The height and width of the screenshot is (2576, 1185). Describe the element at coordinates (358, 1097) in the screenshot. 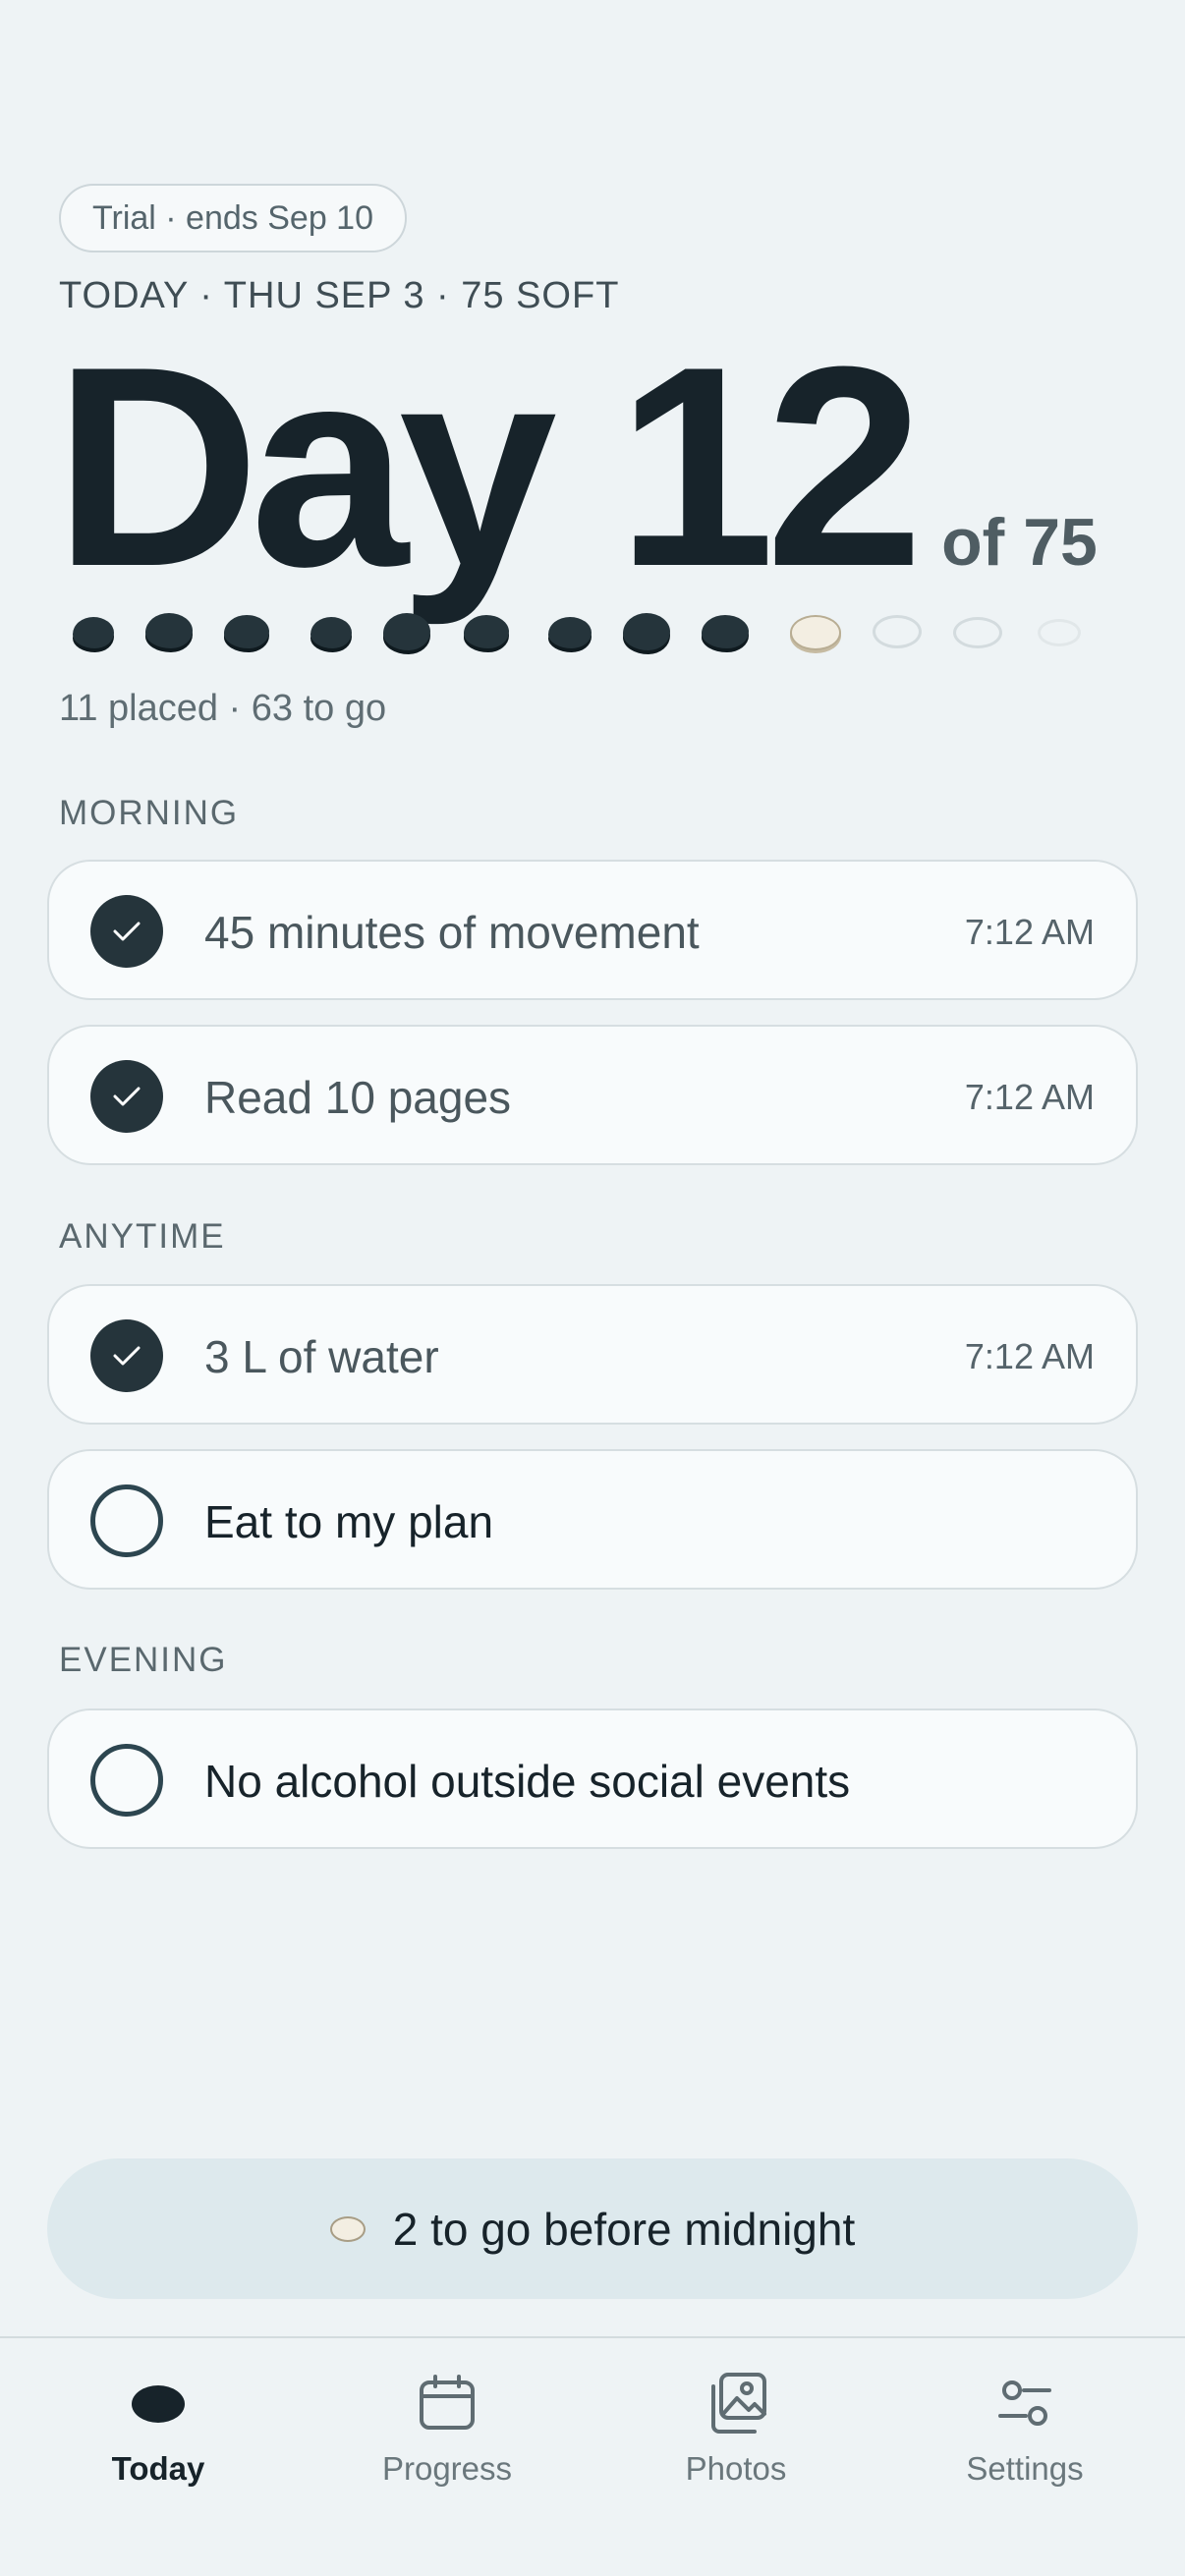

I see `task-label: Read 10 pages` at that location.